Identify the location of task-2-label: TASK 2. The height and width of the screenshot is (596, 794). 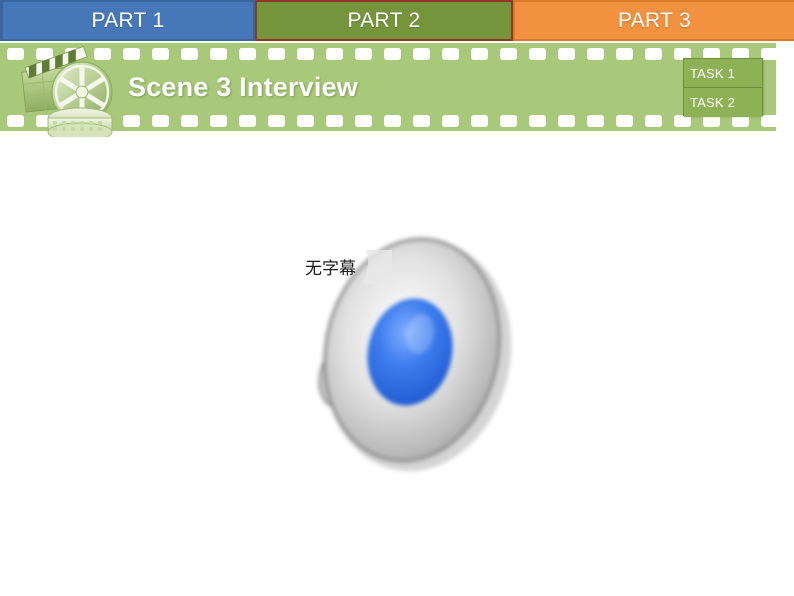
(713, 102).